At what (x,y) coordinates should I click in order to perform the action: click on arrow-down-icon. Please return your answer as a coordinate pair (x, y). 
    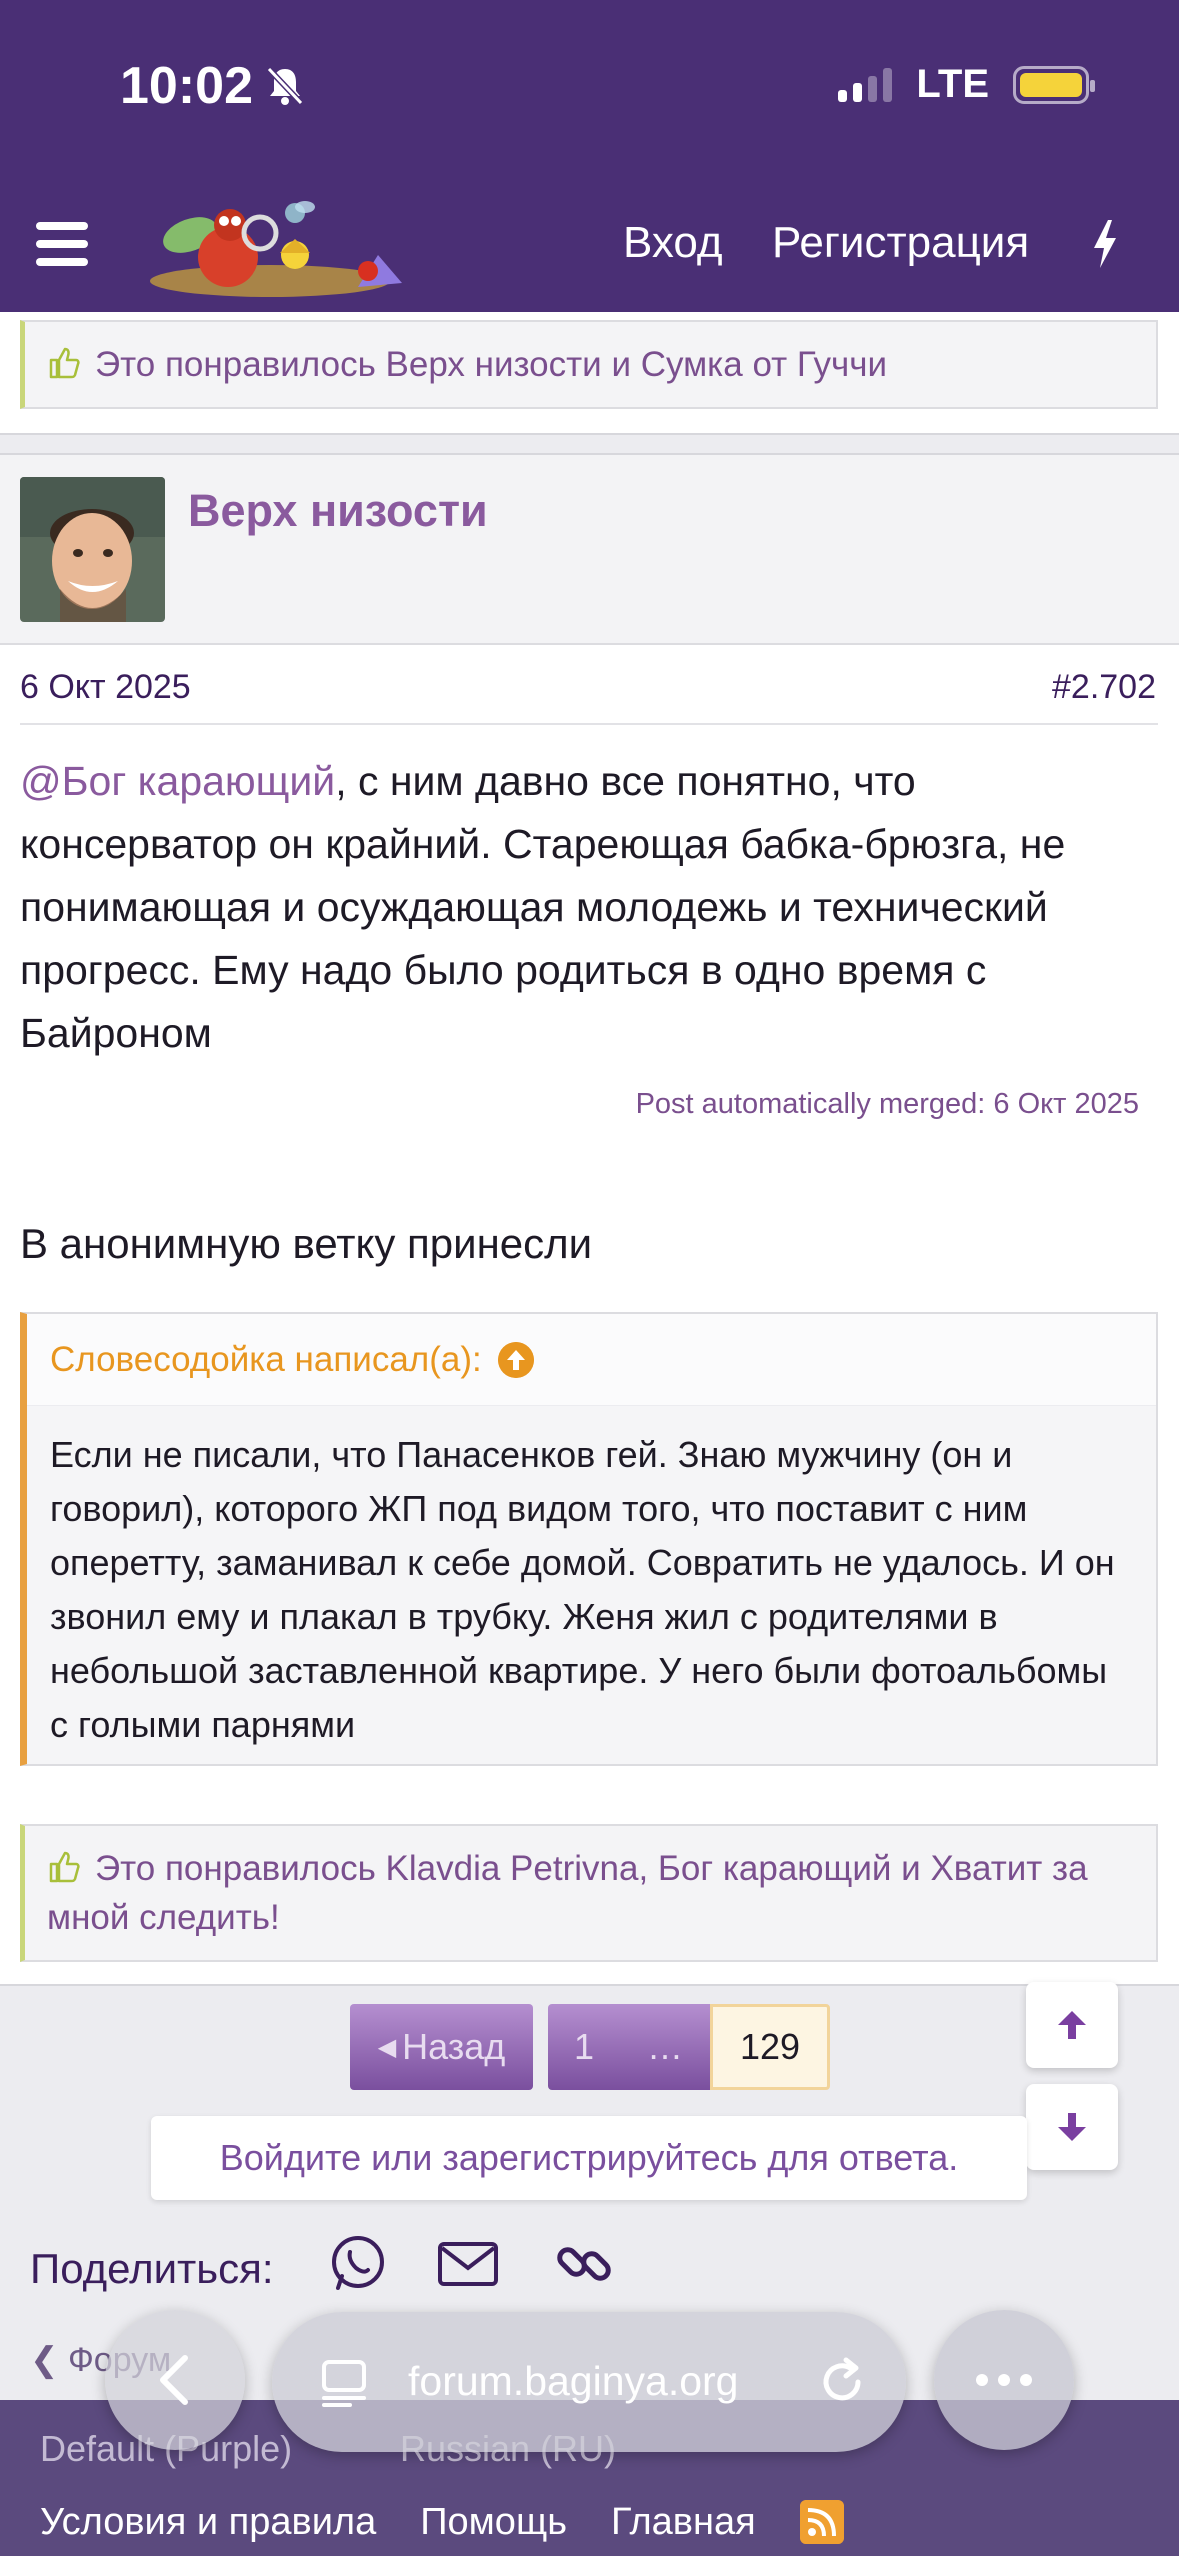
    Looking at the image, I should click on (1072, 2127).